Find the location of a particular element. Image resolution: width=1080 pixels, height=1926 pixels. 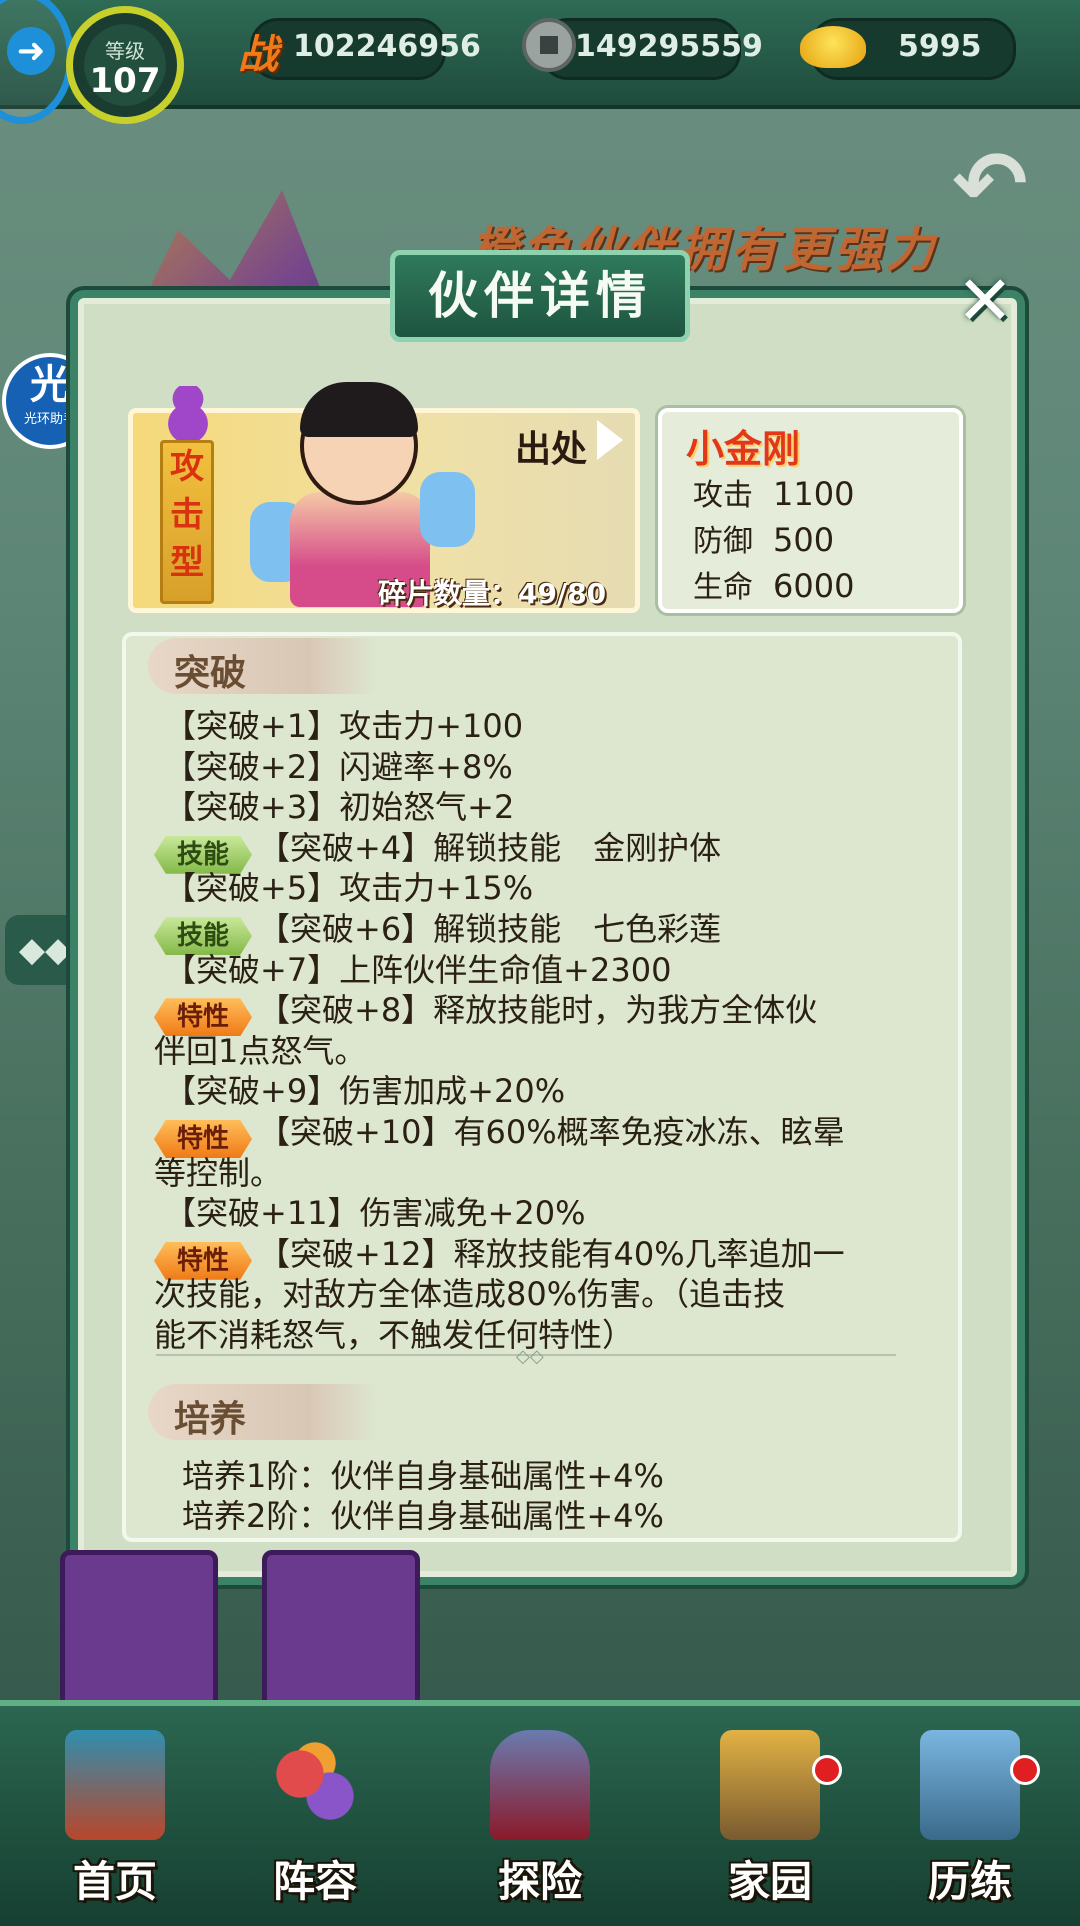

play-arrow-icon is located at coordinates (610, 440).